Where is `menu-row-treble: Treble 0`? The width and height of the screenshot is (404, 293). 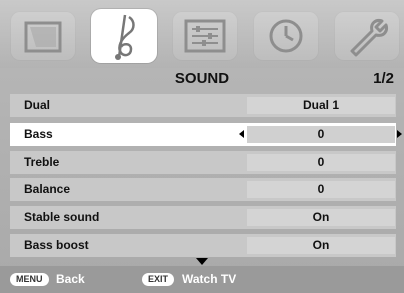 menu-row-treble: Treble 0 is located at coordinates (203, 162).